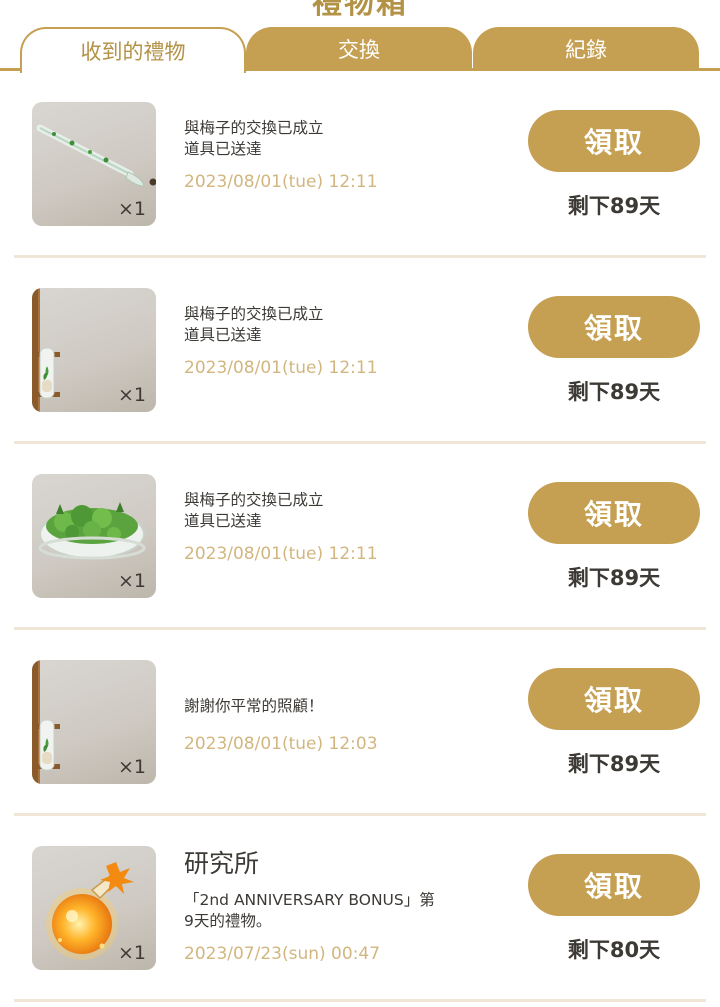 The height and width of the screenshot is (1007, 720). I want to click on tab-exchange: 交換, so click(359, 49).